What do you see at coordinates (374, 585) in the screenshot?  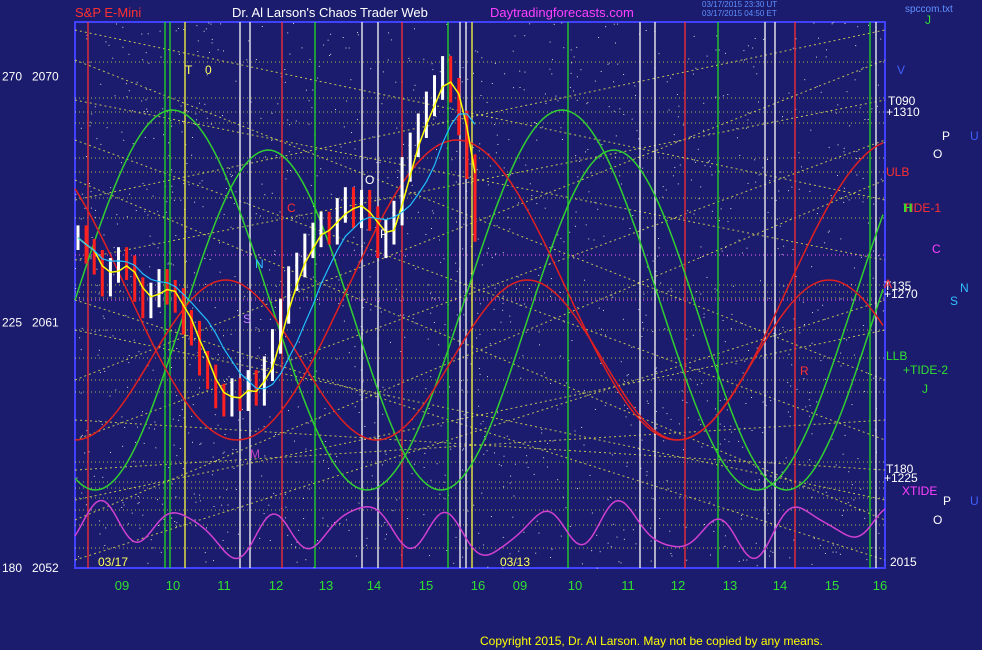 I see `x-tick-label: 14` at bounding box center [374, 585].